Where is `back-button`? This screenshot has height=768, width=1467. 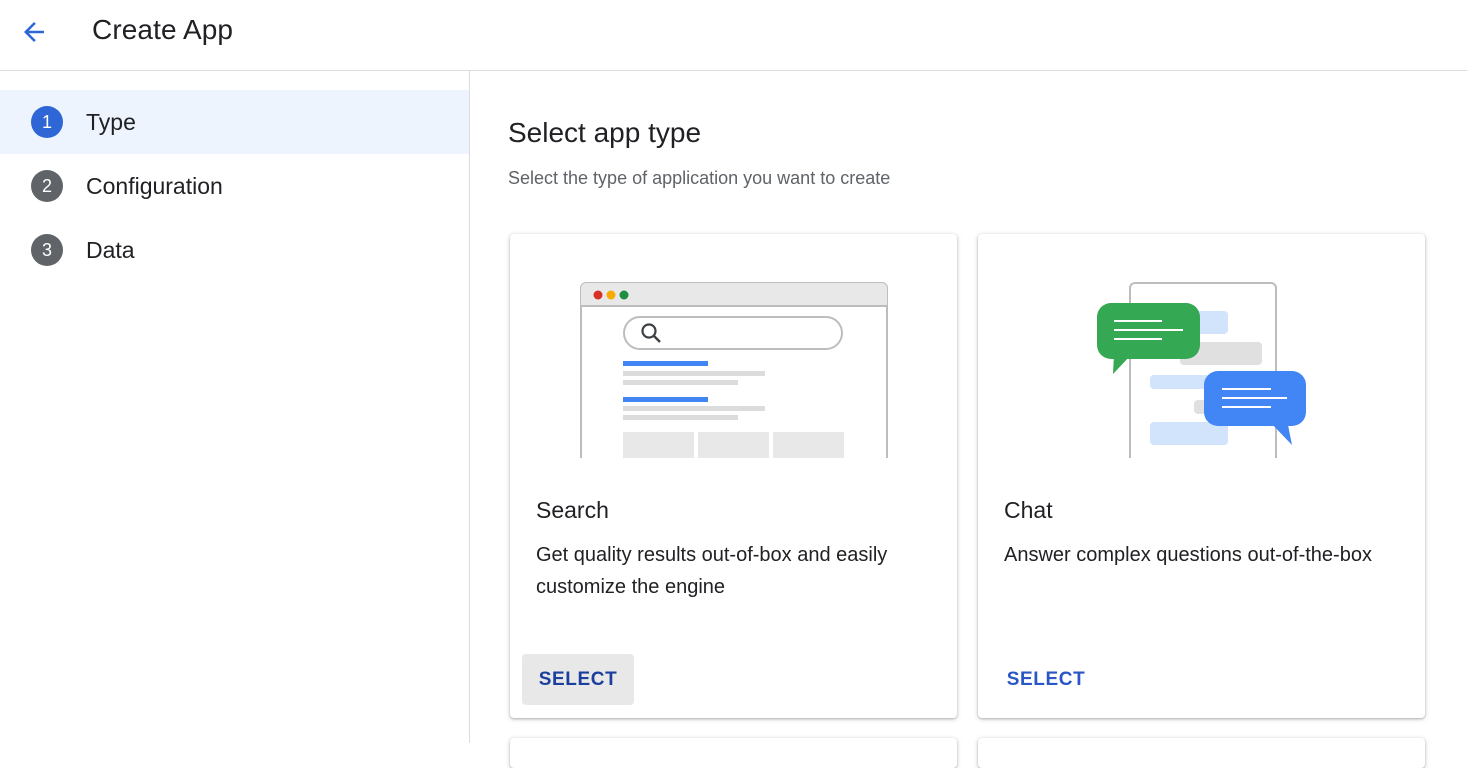
back-button is located at coordinates (34, 32).